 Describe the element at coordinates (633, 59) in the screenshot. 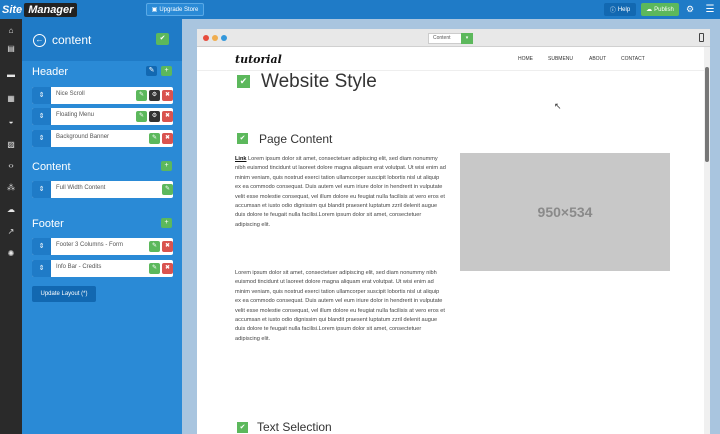

I see `nav-item-contact: CONTACT` at that location.